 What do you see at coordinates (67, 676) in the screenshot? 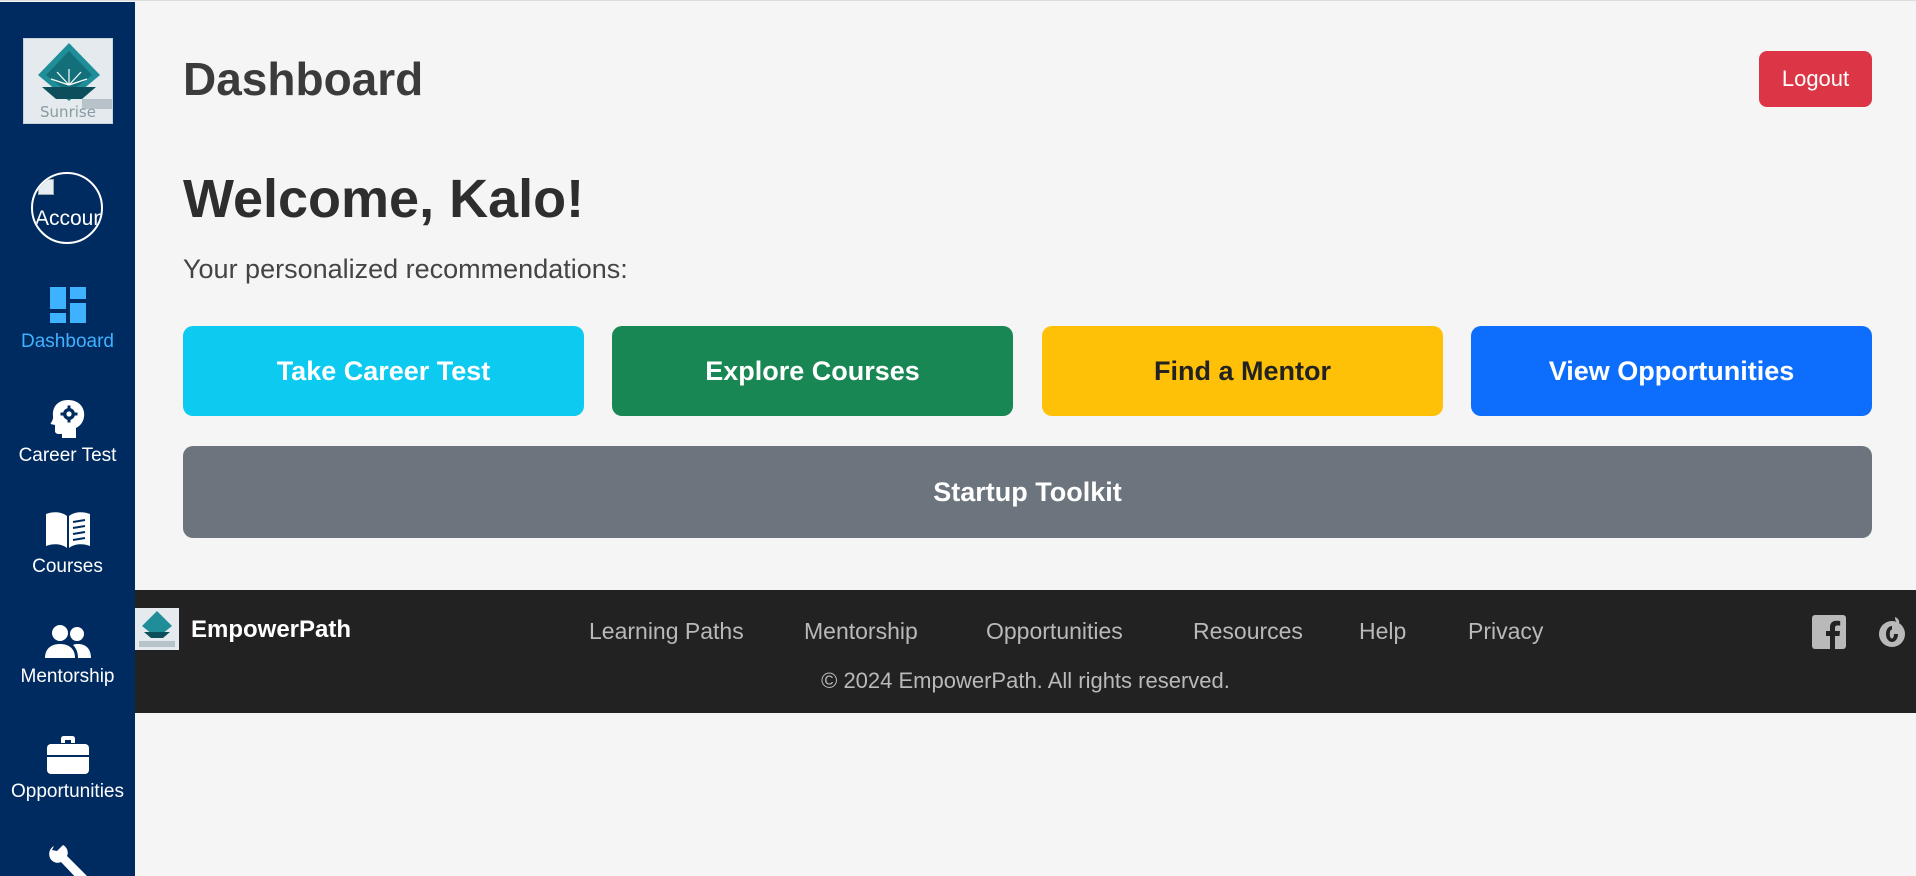
I see `sidebar-item-label: Mentorship` at bounding box center [67, 676].